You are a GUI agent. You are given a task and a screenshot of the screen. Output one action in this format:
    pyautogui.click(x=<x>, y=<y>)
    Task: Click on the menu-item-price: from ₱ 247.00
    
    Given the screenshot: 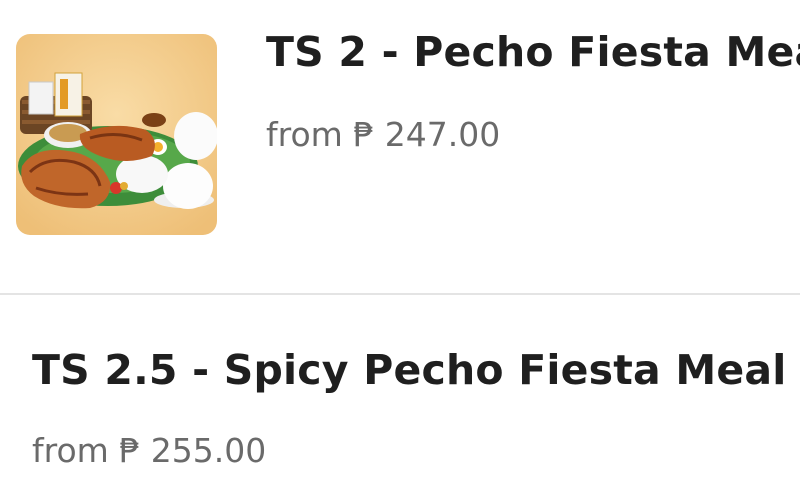 What is the action you would take?
    pyautogui.click(x=383, y=134)
    